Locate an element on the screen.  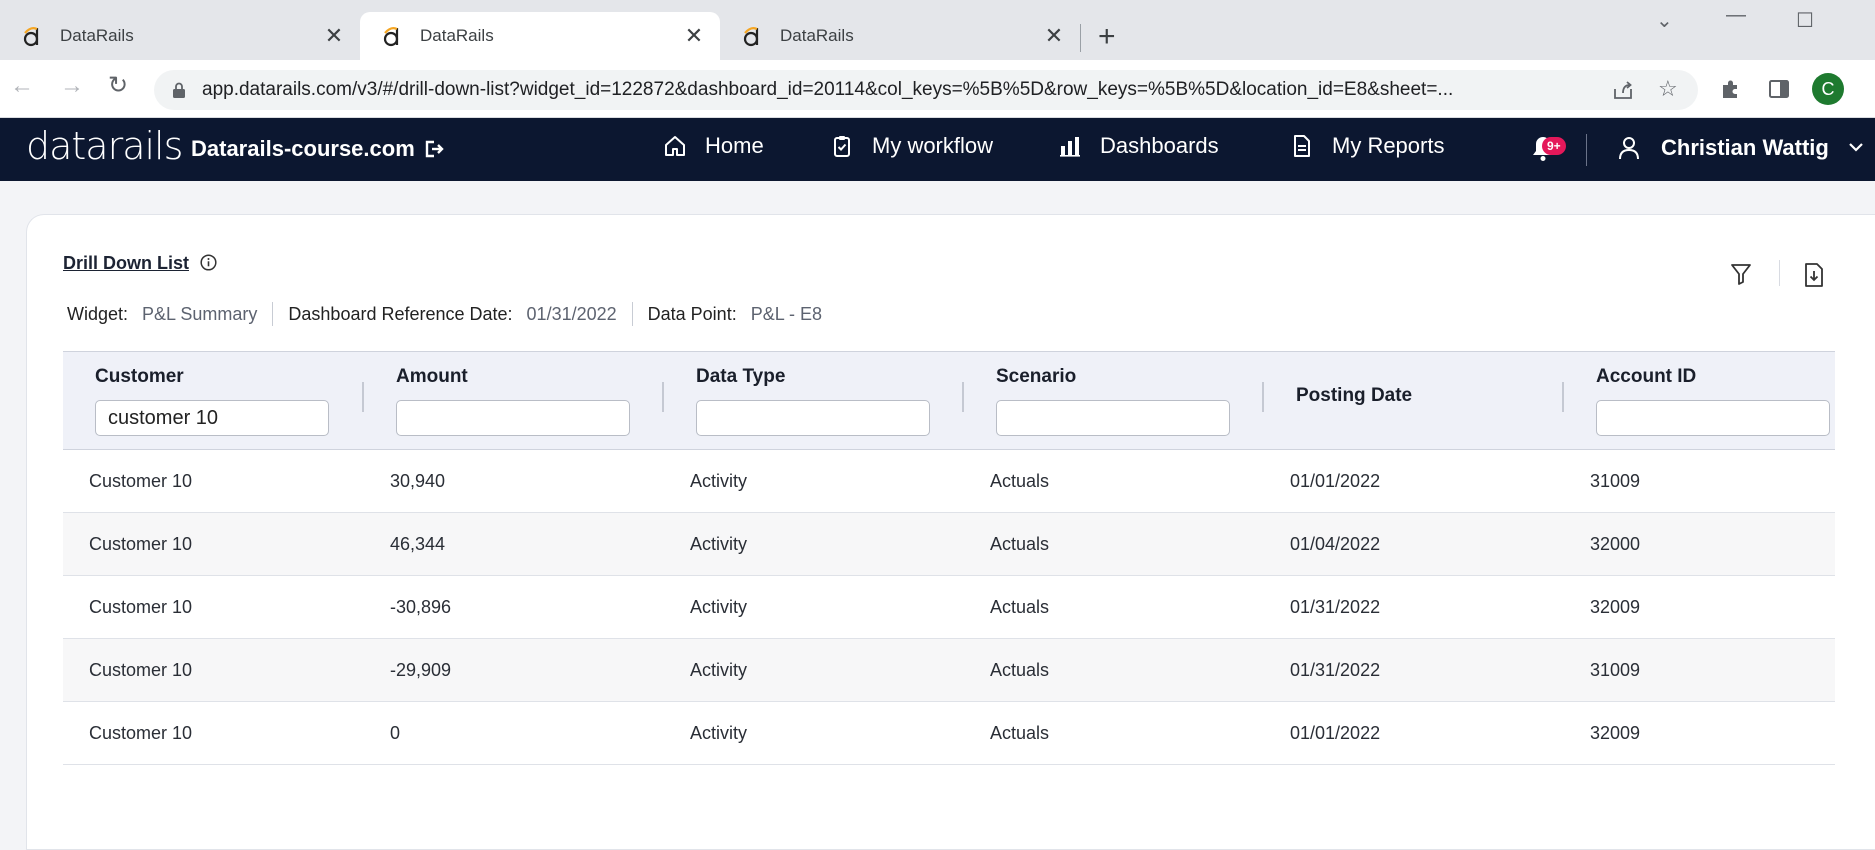
browser-profile-avatar: C is located at coordinates (1828, 89).